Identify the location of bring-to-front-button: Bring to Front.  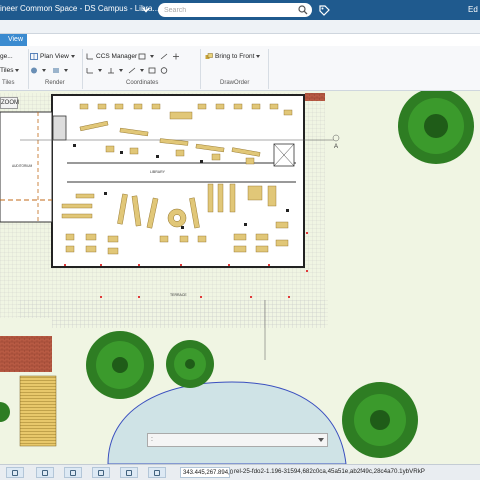
(233, 57).